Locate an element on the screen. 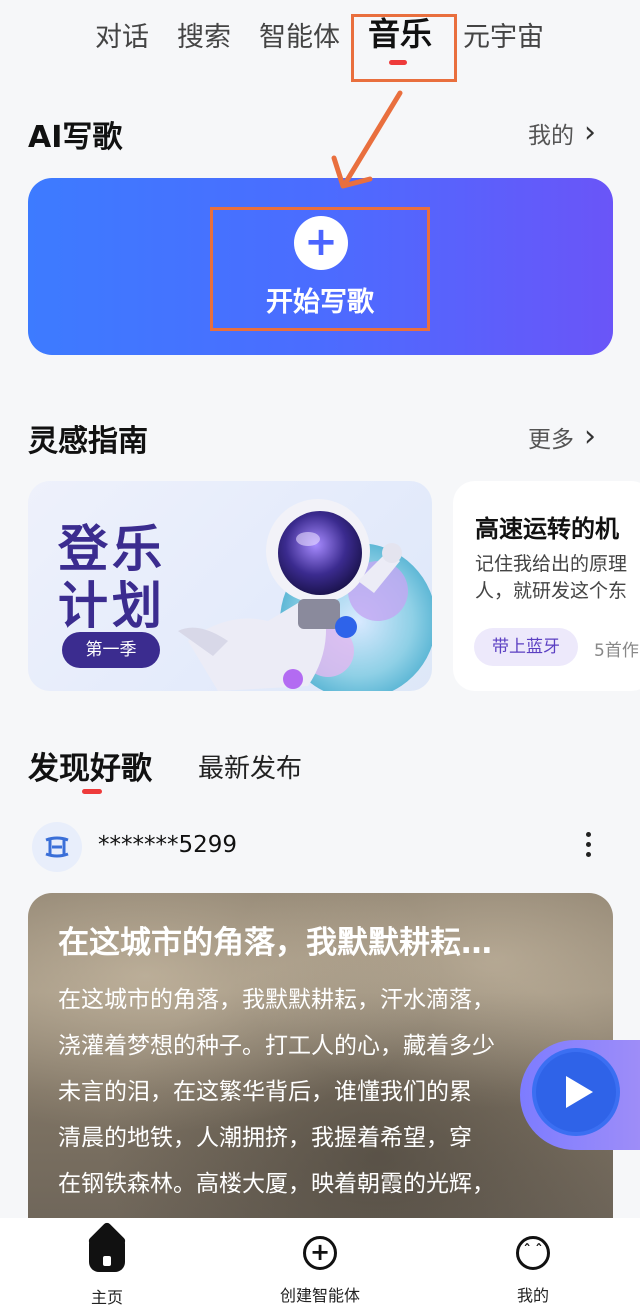 This screenshot has height=1316, width=640. nav-profile: ˆ ˆ 我的 is located at coordinates (533, 1271).